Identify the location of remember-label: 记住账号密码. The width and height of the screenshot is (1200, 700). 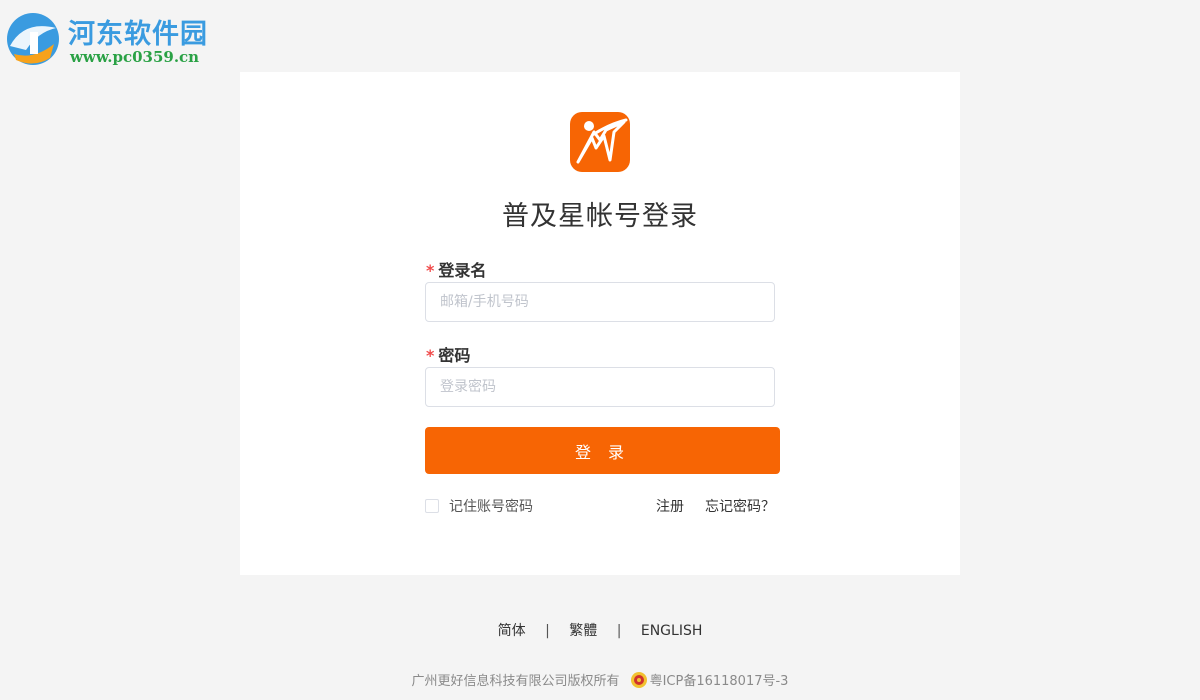
(491, 507).